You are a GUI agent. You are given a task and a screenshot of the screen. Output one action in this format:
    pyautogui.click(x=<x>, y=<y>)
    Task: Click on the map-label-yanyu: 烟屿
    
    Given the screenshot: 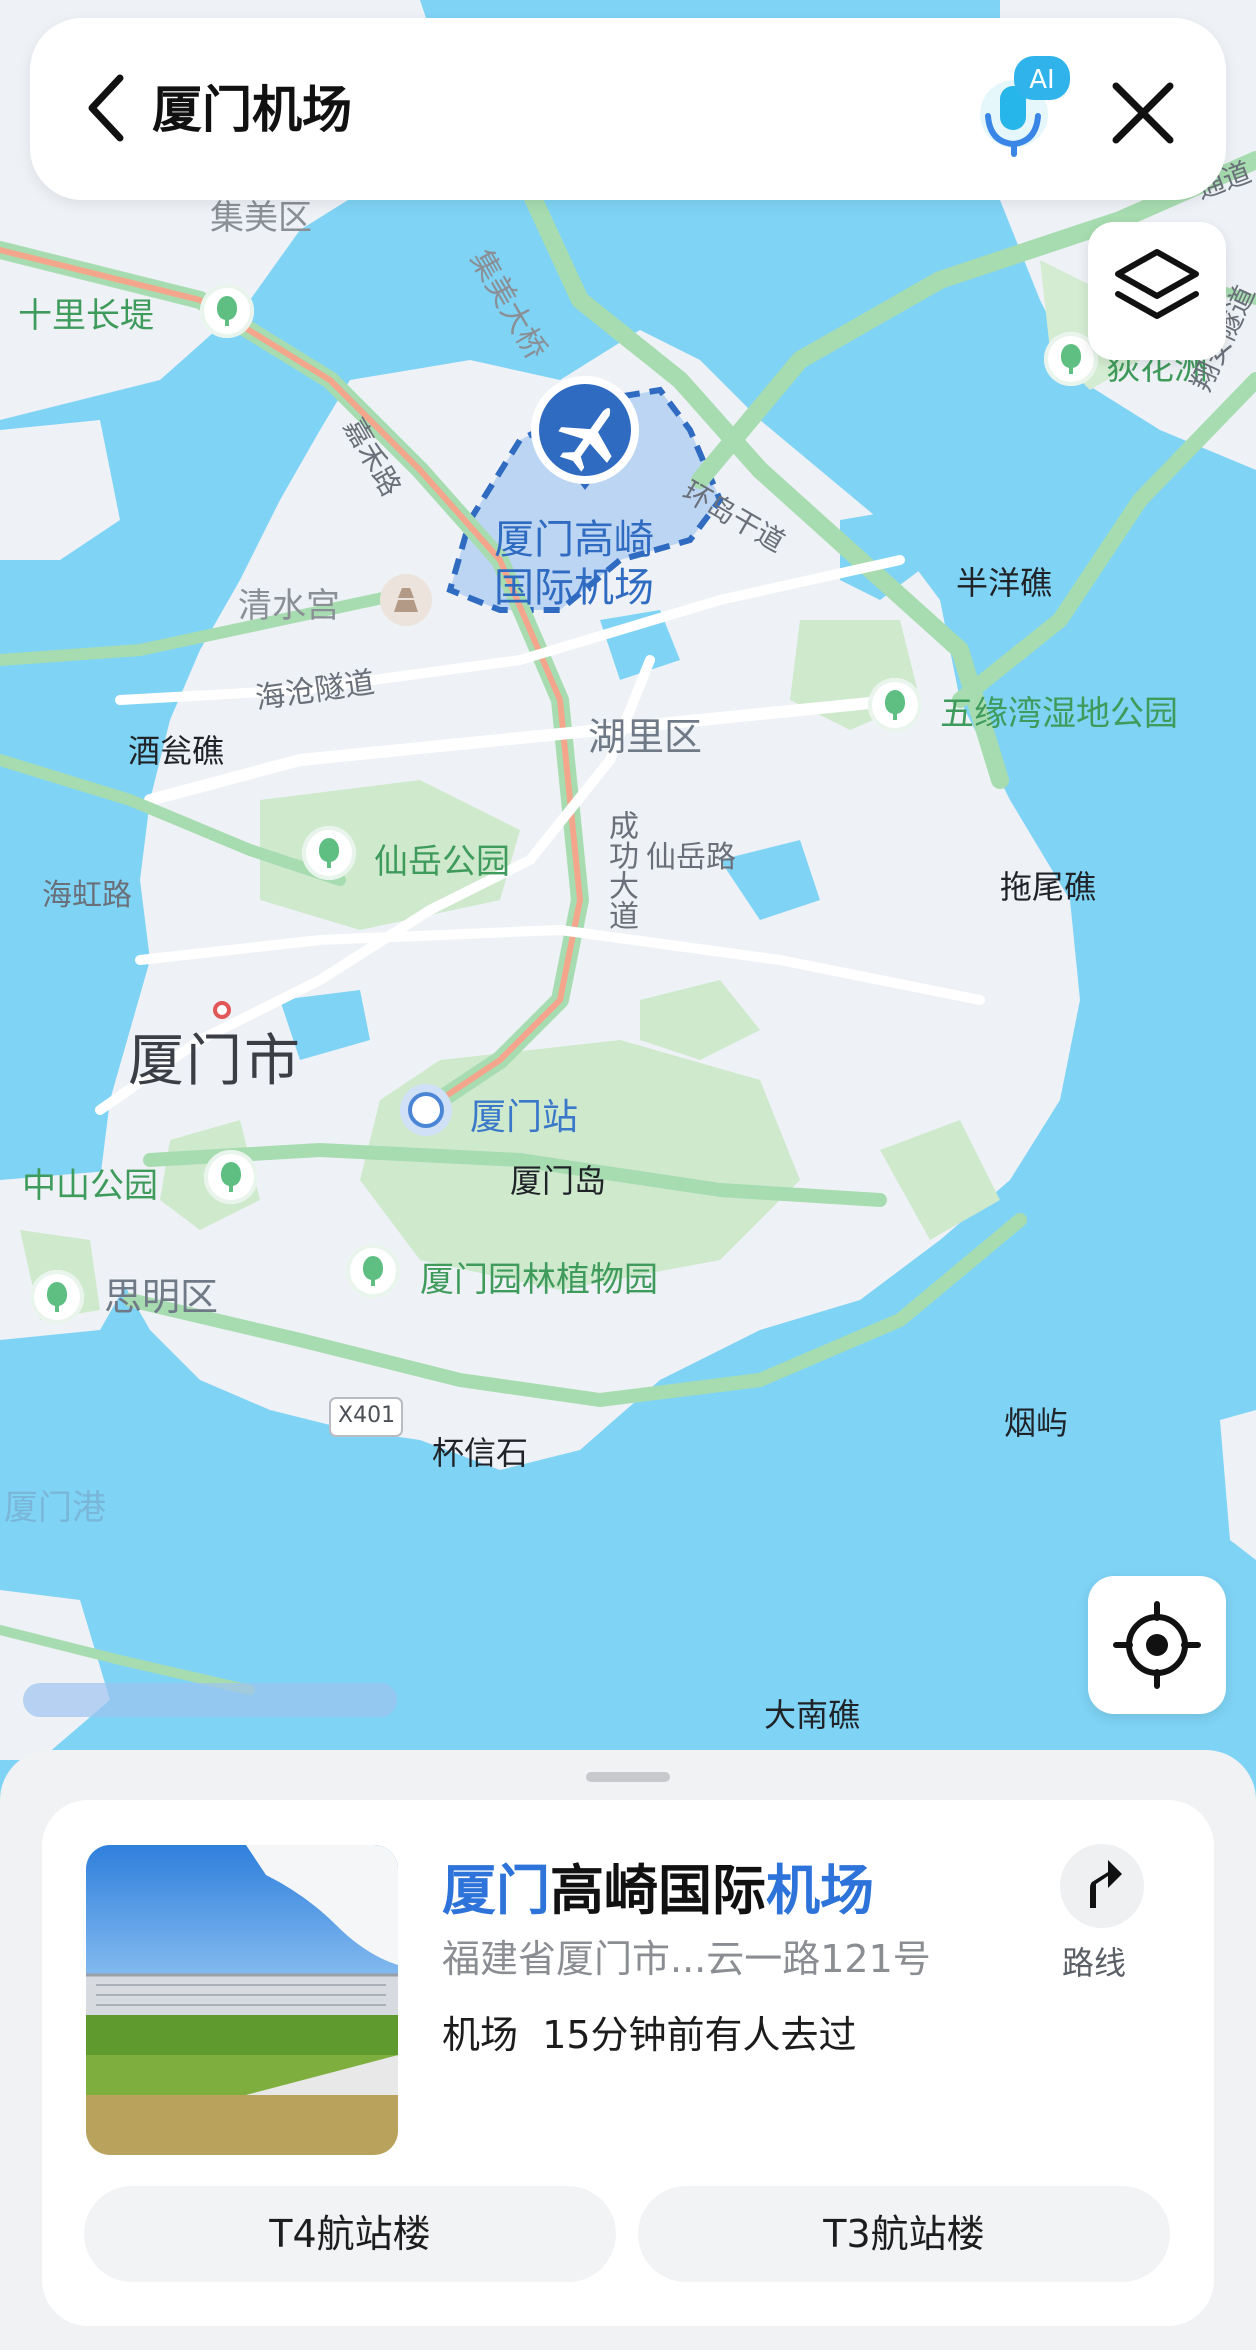 What is the action you would take?
    pyautogui.click(x=1036, y=1423)
    